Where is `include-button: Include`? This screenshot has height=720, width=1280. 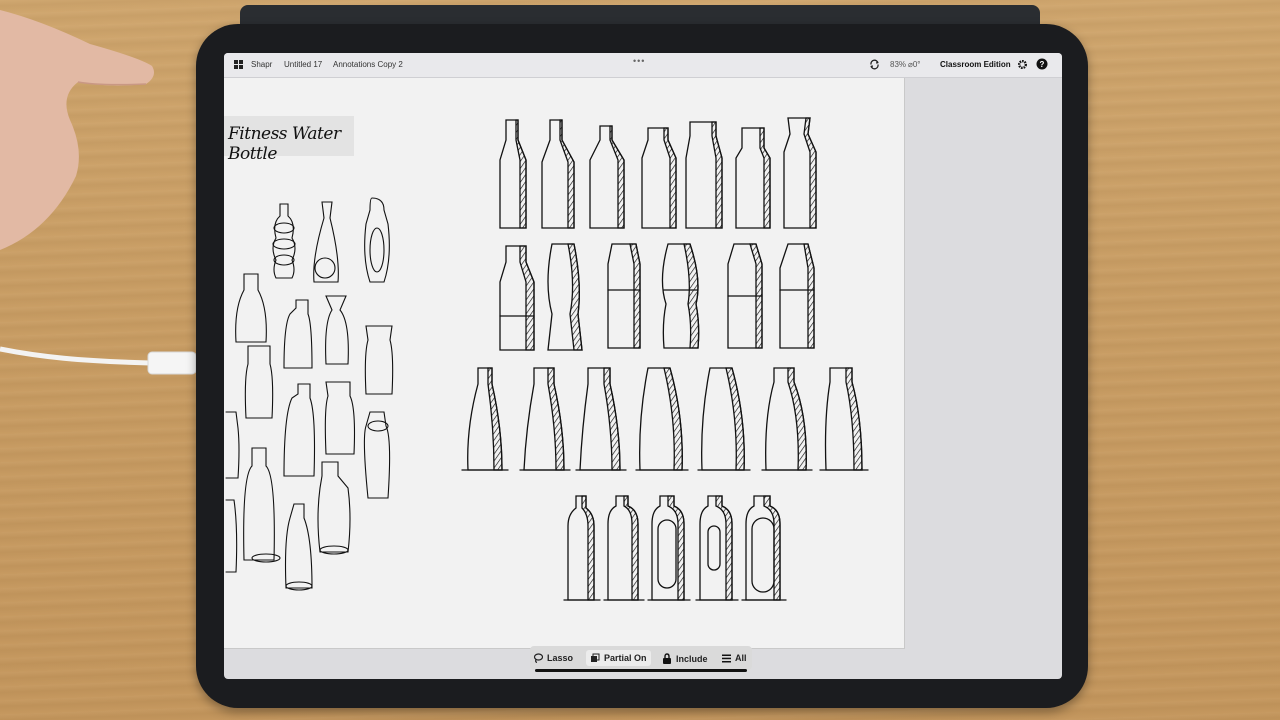 include-button: Include is located at coordinates (685, 658).